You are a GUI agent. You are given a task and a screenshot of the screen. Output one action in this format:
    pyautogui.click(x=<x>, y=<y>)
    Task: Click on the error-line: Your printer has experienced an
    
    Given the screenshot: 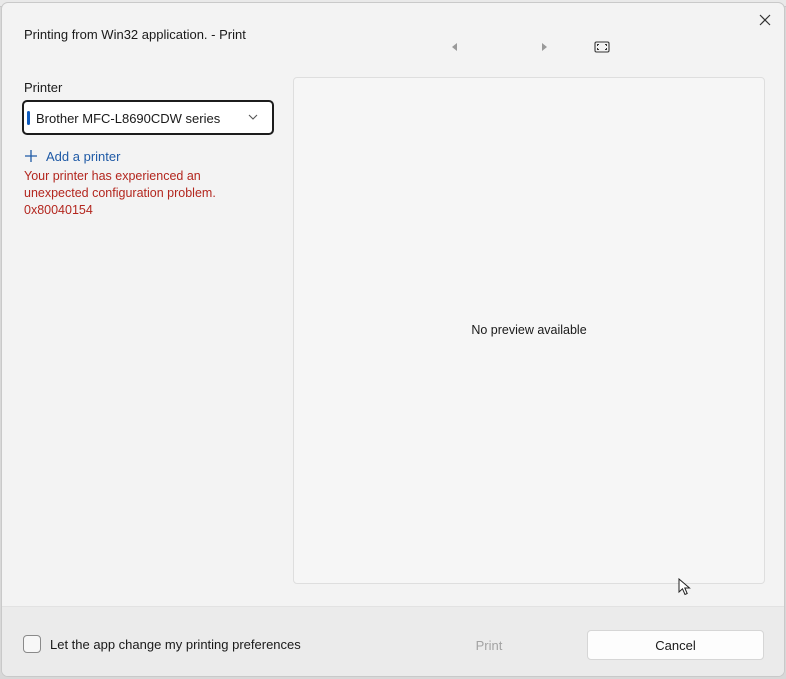 What is the action you would take?
    pyautogui.click(x=112, y=176)
    